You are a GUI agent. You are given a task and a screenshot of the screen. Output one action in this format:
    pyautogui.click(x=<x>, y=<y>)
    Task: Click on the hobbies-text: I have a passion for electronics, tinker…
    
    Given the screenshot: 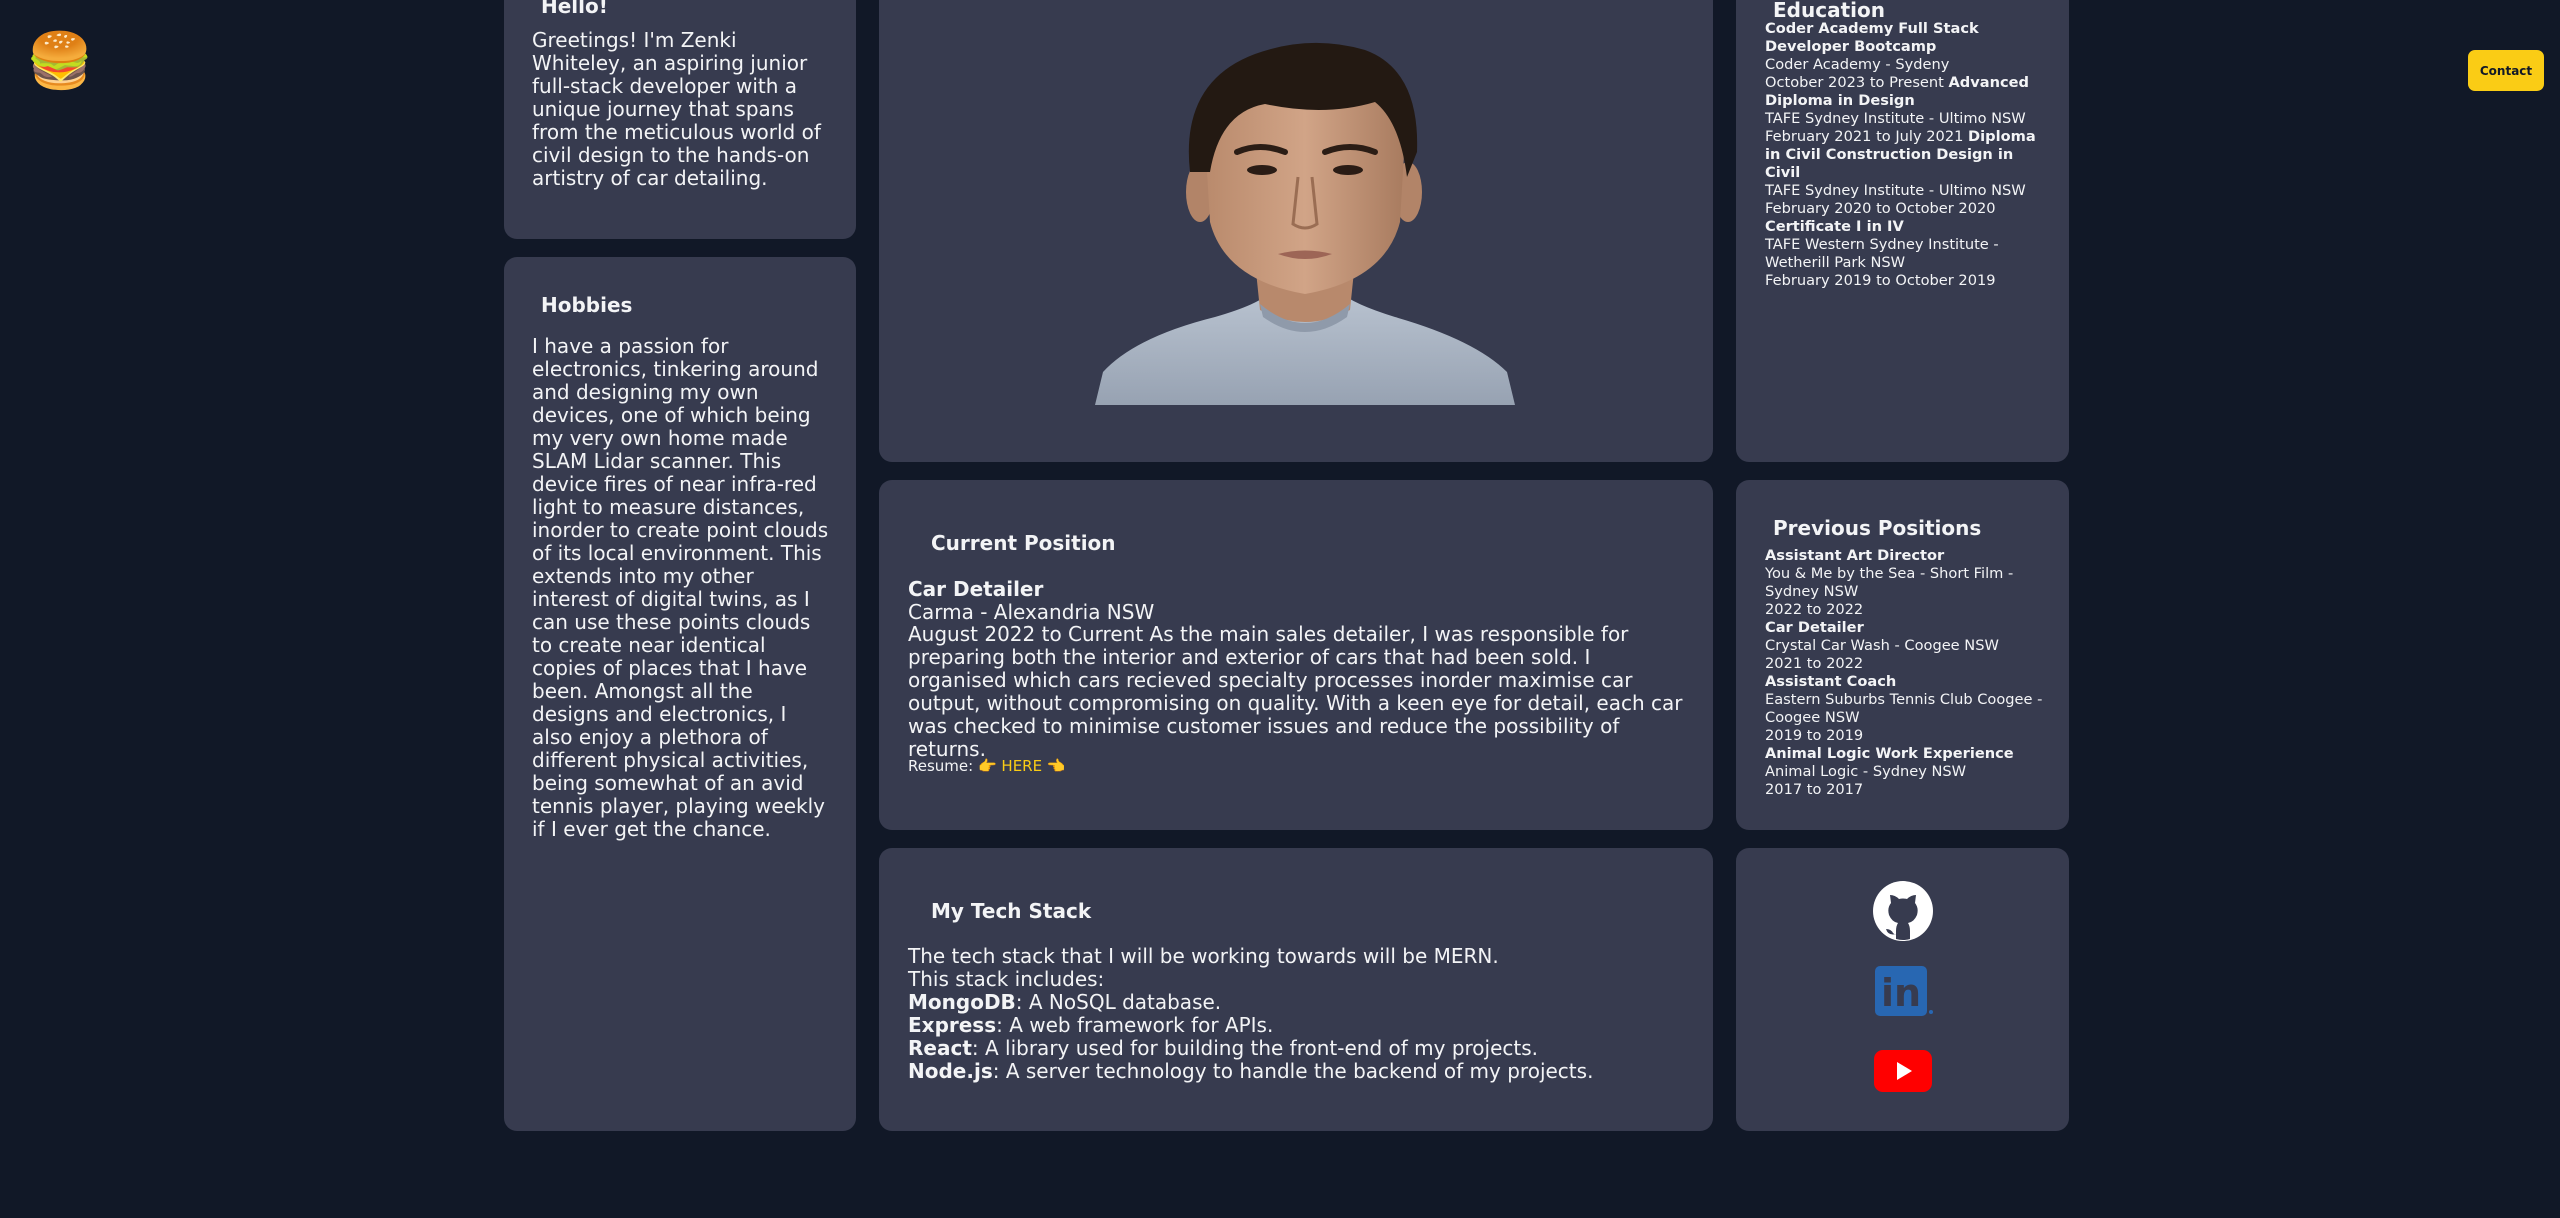 What is the action you would take?
    pyautogui.click(x=680, y=587)
    